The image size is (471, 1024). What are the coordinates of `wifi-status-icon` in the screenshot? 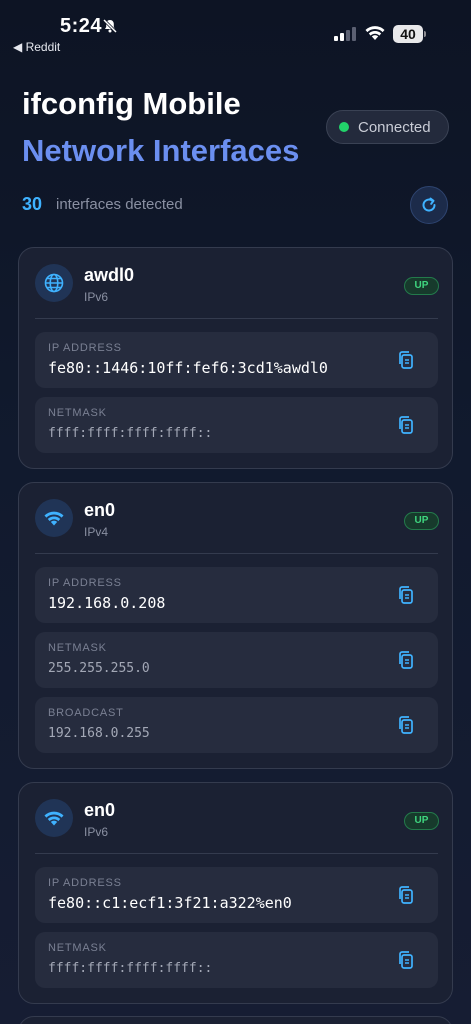 It's located at (375, 35).